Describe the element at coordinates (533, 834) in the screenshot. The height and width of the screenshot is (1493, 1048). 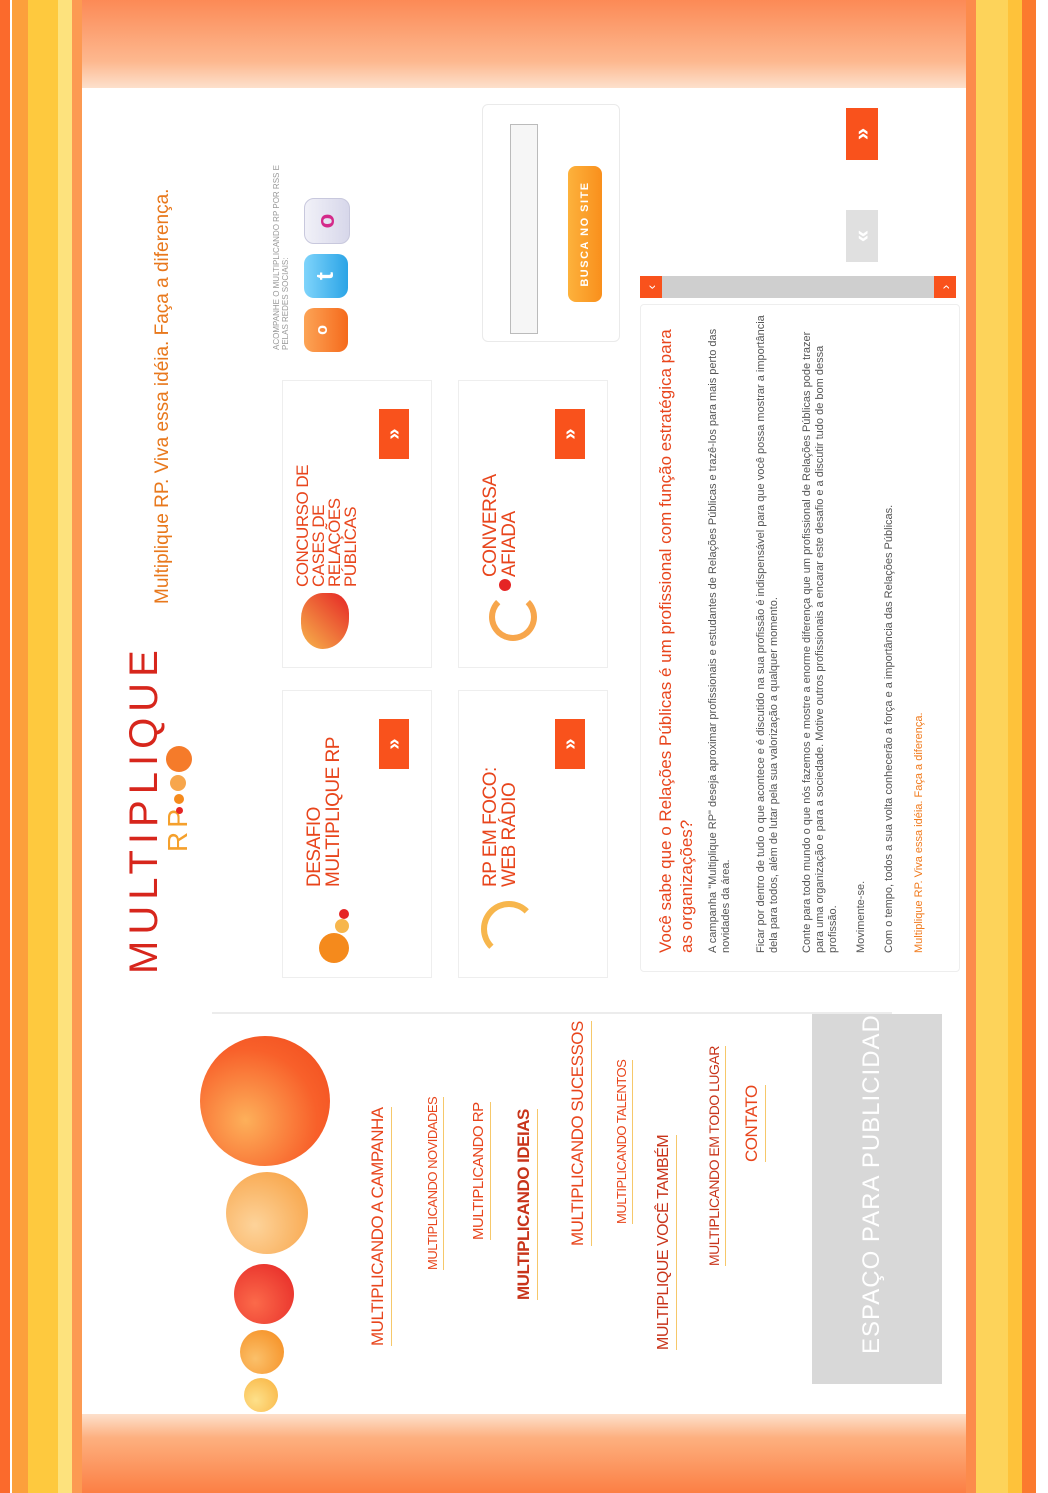
I see `feature-webradio: RP EM FOCO: WEB RÁDIO »` at that location.